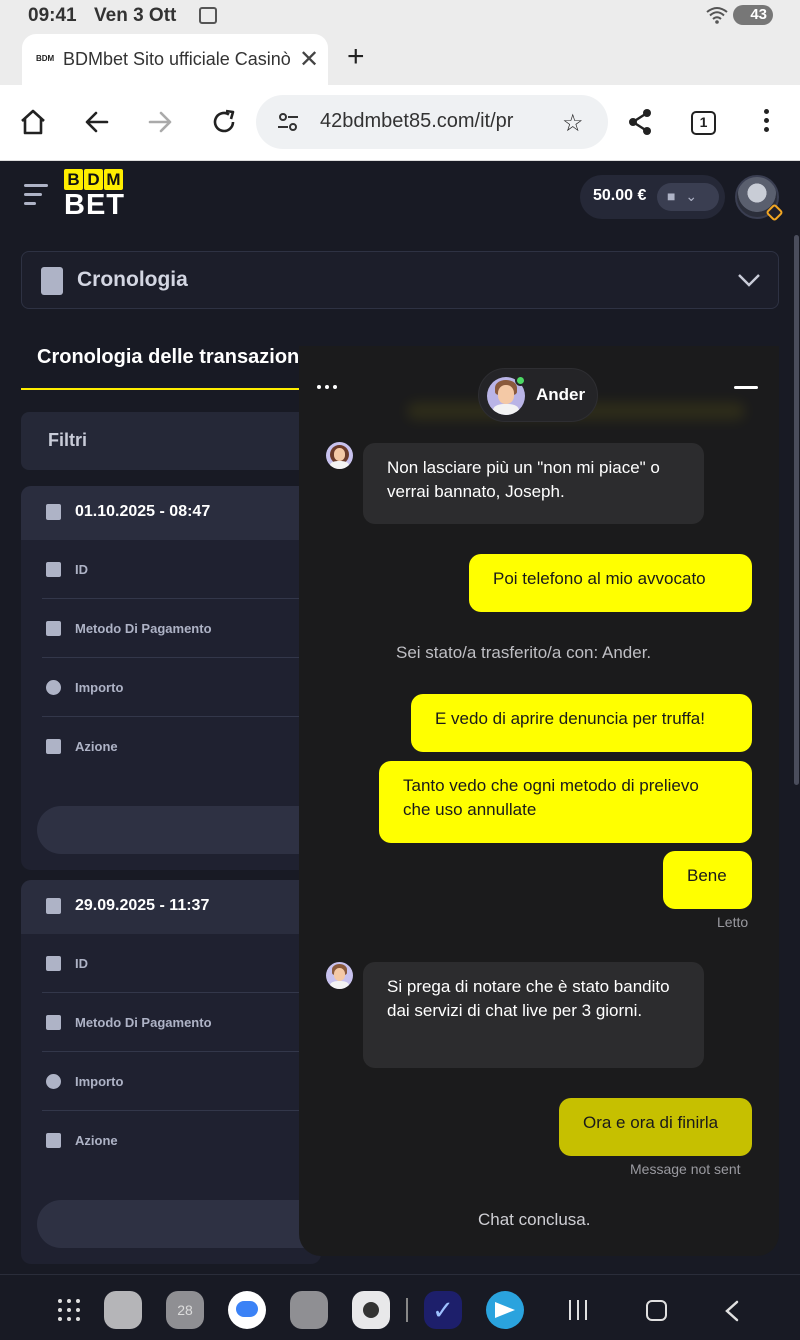  What do you see at coordinates (640, 122) in the screenshot?
I see `share-icon` at bounding box center [640, 122].